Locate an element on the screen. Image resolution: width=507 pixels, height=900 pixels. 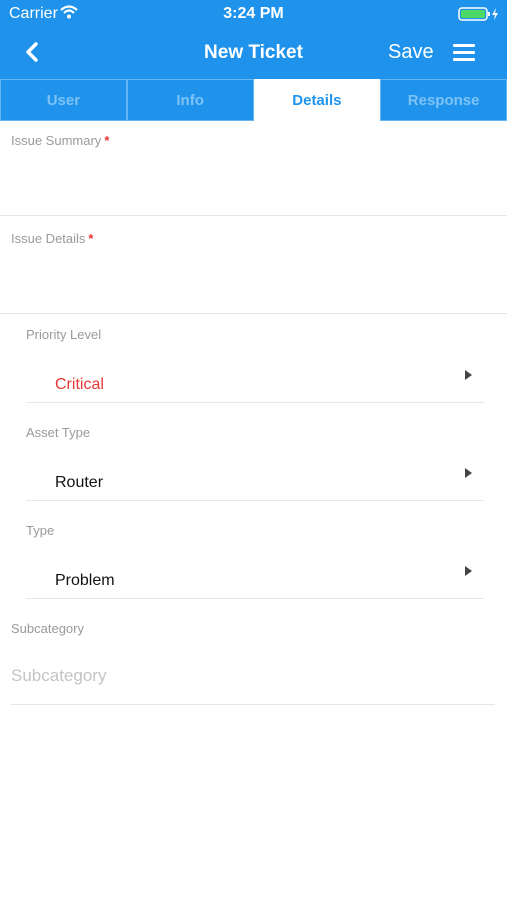
hamburger-menu-icon is located at coordinates (464, 53).